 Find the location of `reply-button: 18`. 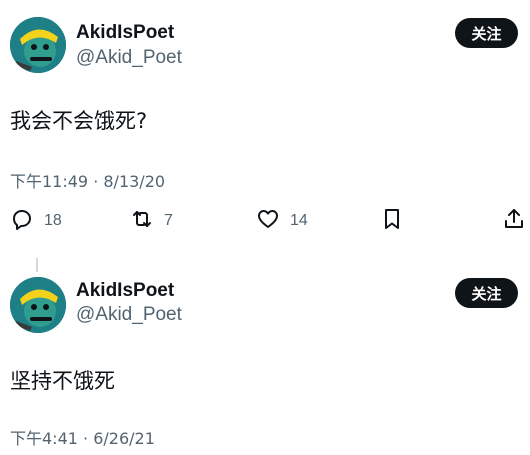

reply-button: 18 is located at coordinates (36, 221).